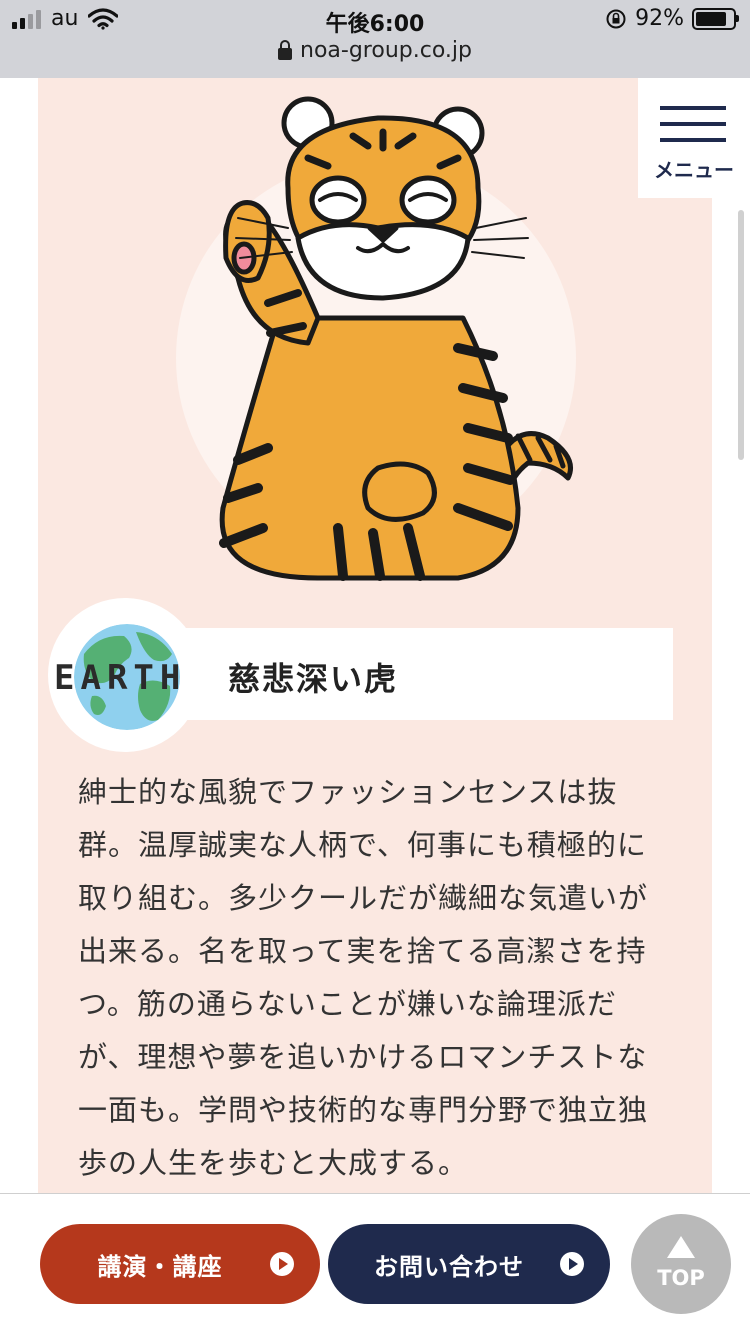 The image size is (750, 1335). I want to click on description-line: 紳士的な風貌でファッションセンスは抜, so click(348, 792).